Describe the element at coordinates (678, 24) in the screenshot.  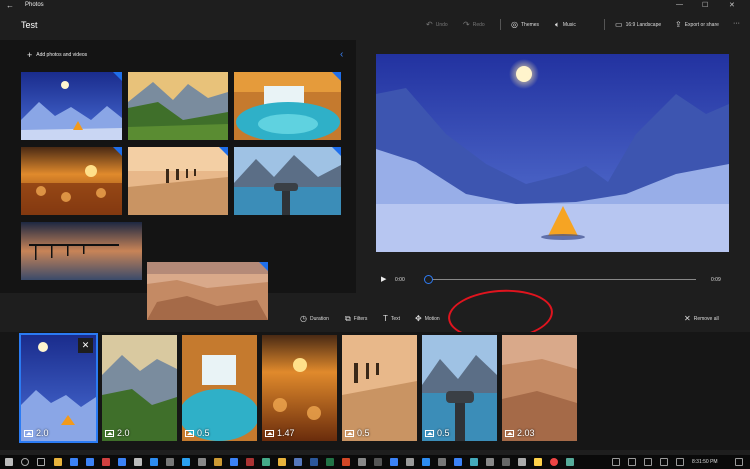
I see `export-icon: ⇪` at that location.